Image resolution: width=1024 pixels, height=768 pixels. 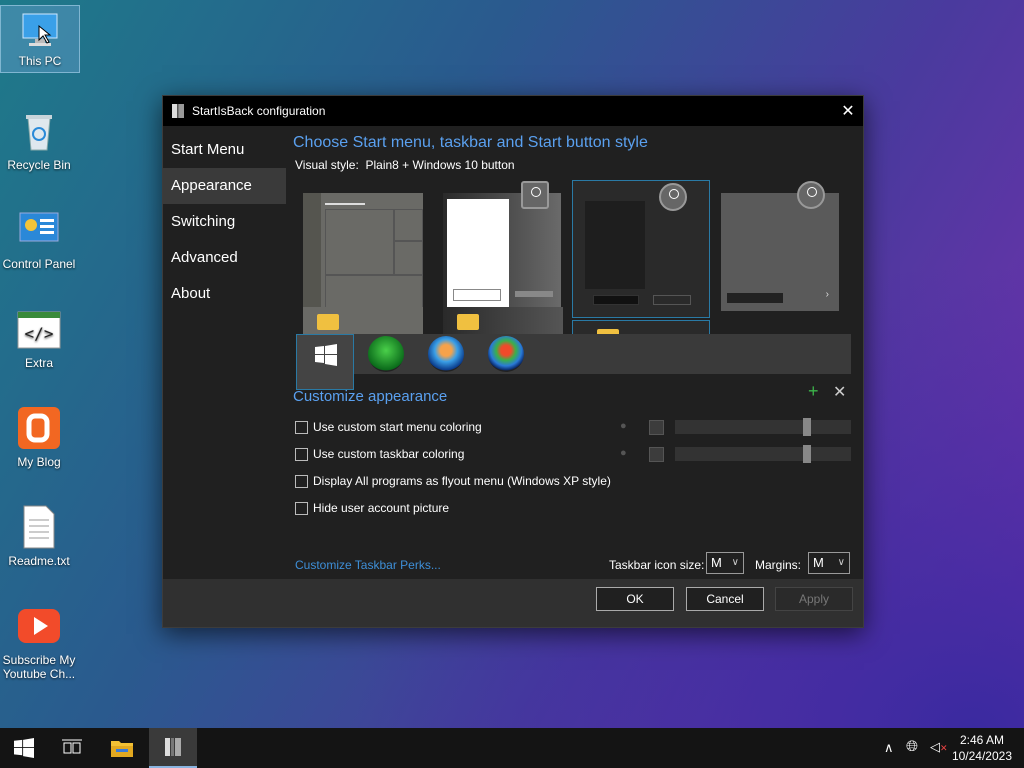 I want to click on start-menu-opacity-slider, so click(x=763, y=427).